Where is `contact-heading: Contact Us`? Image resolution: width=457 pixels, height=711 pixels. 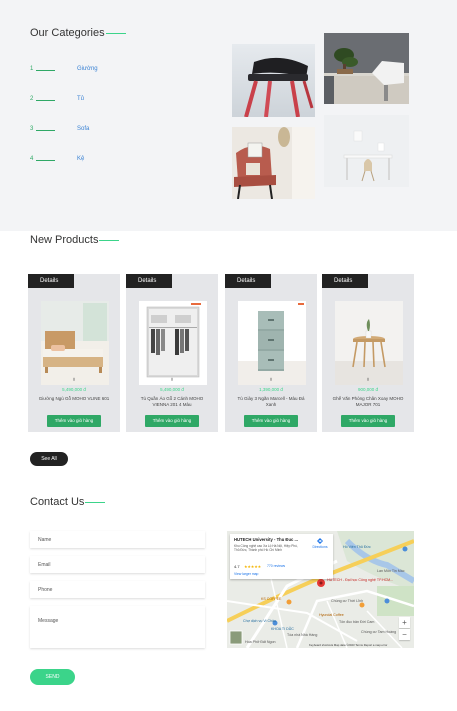
contact-heading: Contact Us is located at coordinates (68, 502).